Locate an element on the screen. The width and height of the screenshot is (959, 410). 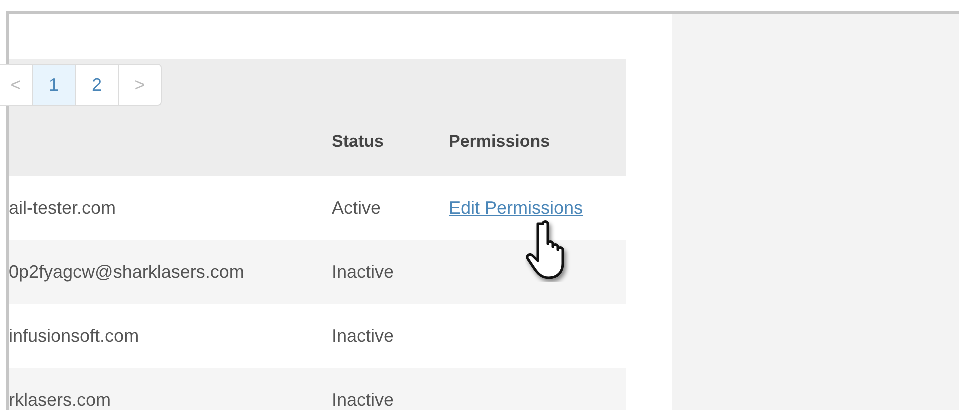
previous-page-button: < is located at coordinates (16, 85).